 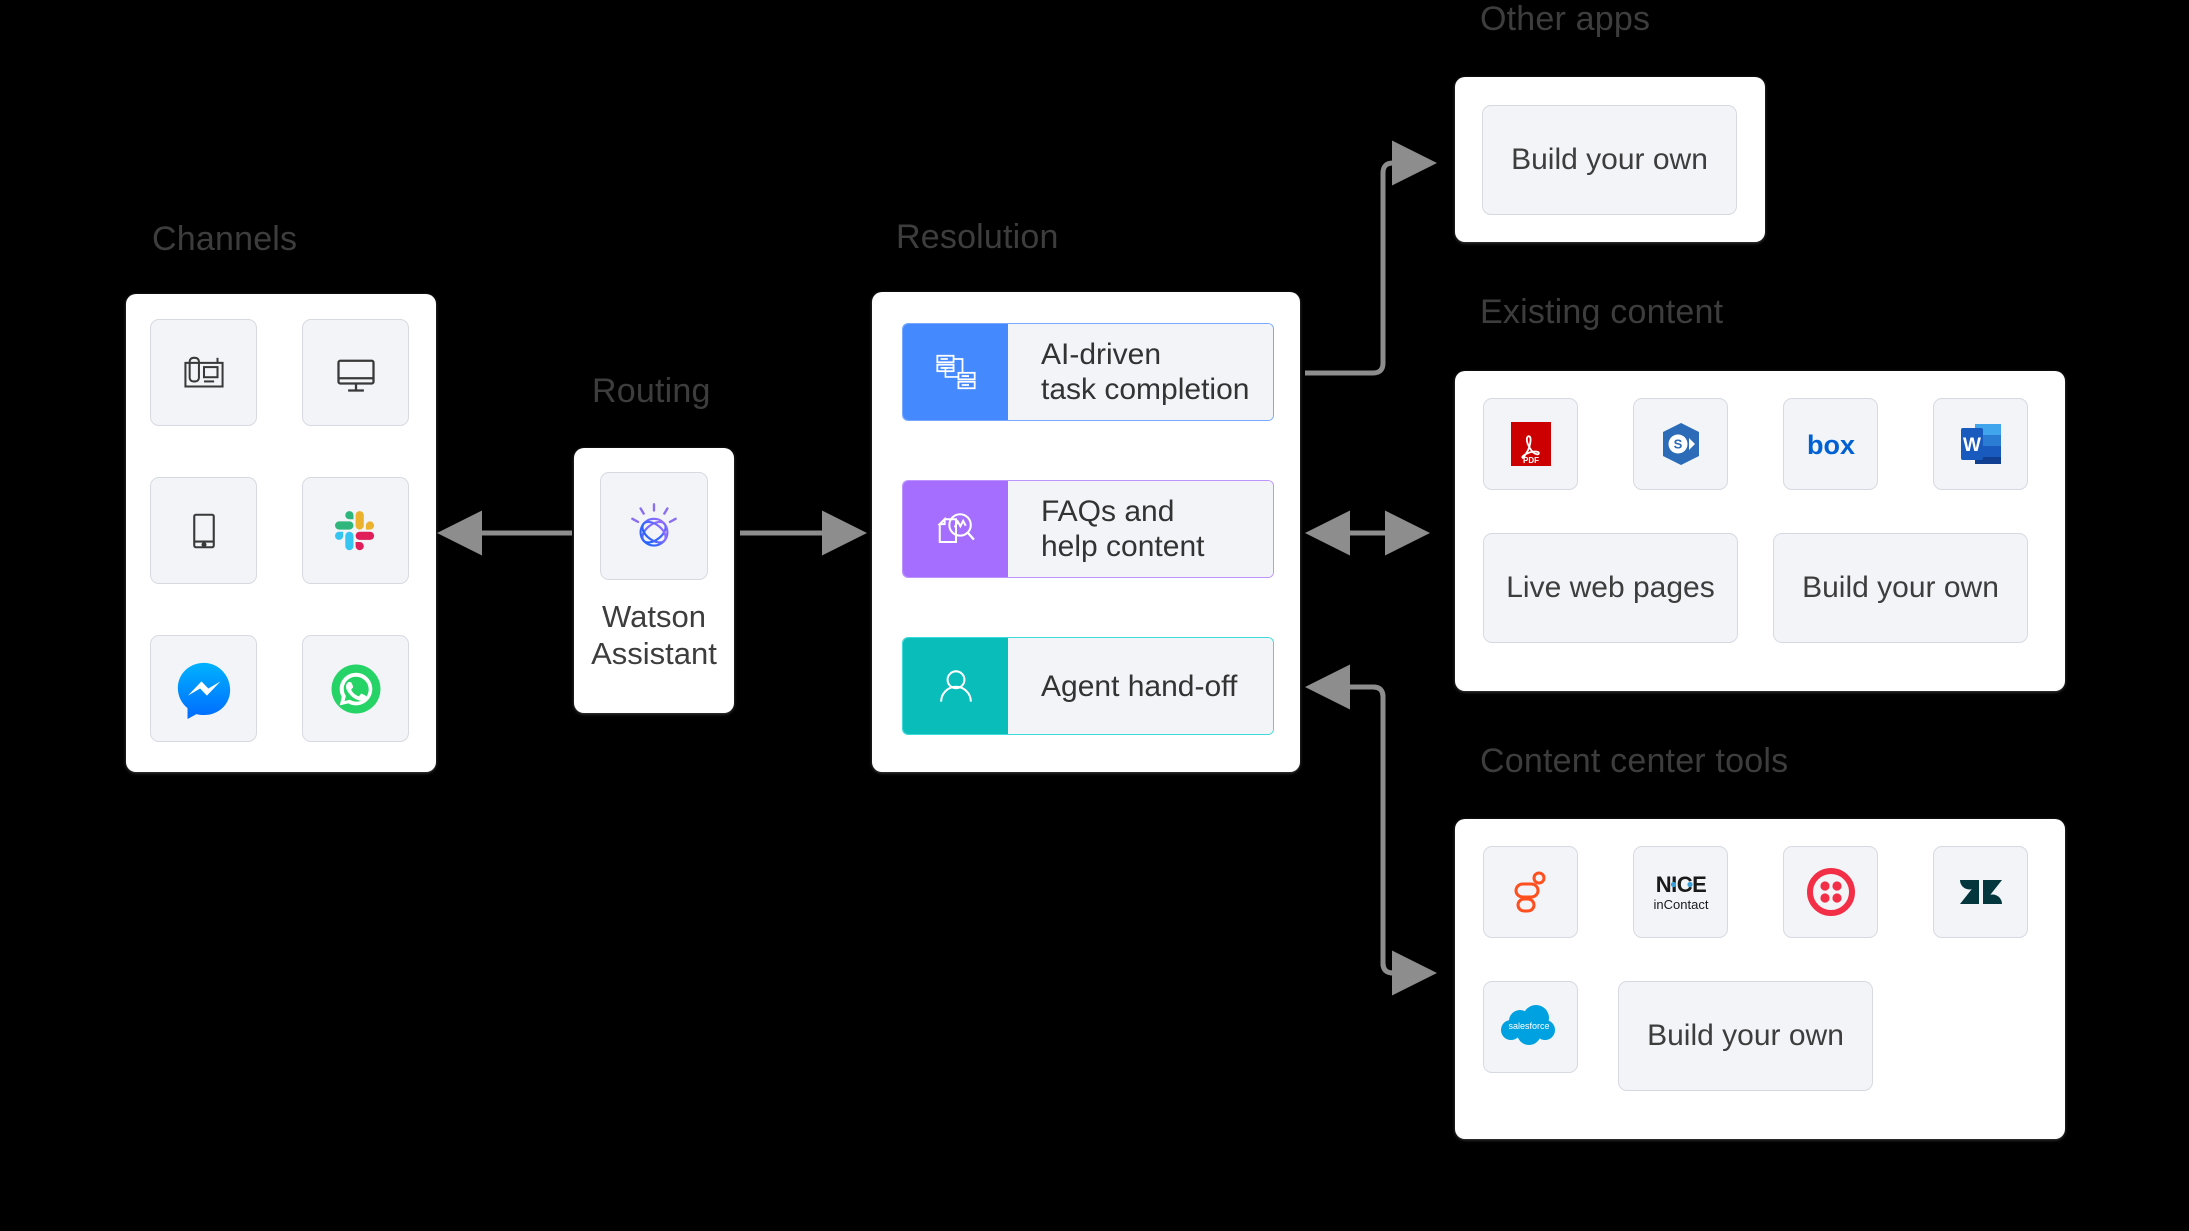 I want to click on svg-text: inContact, so click(x=1680, y=904).